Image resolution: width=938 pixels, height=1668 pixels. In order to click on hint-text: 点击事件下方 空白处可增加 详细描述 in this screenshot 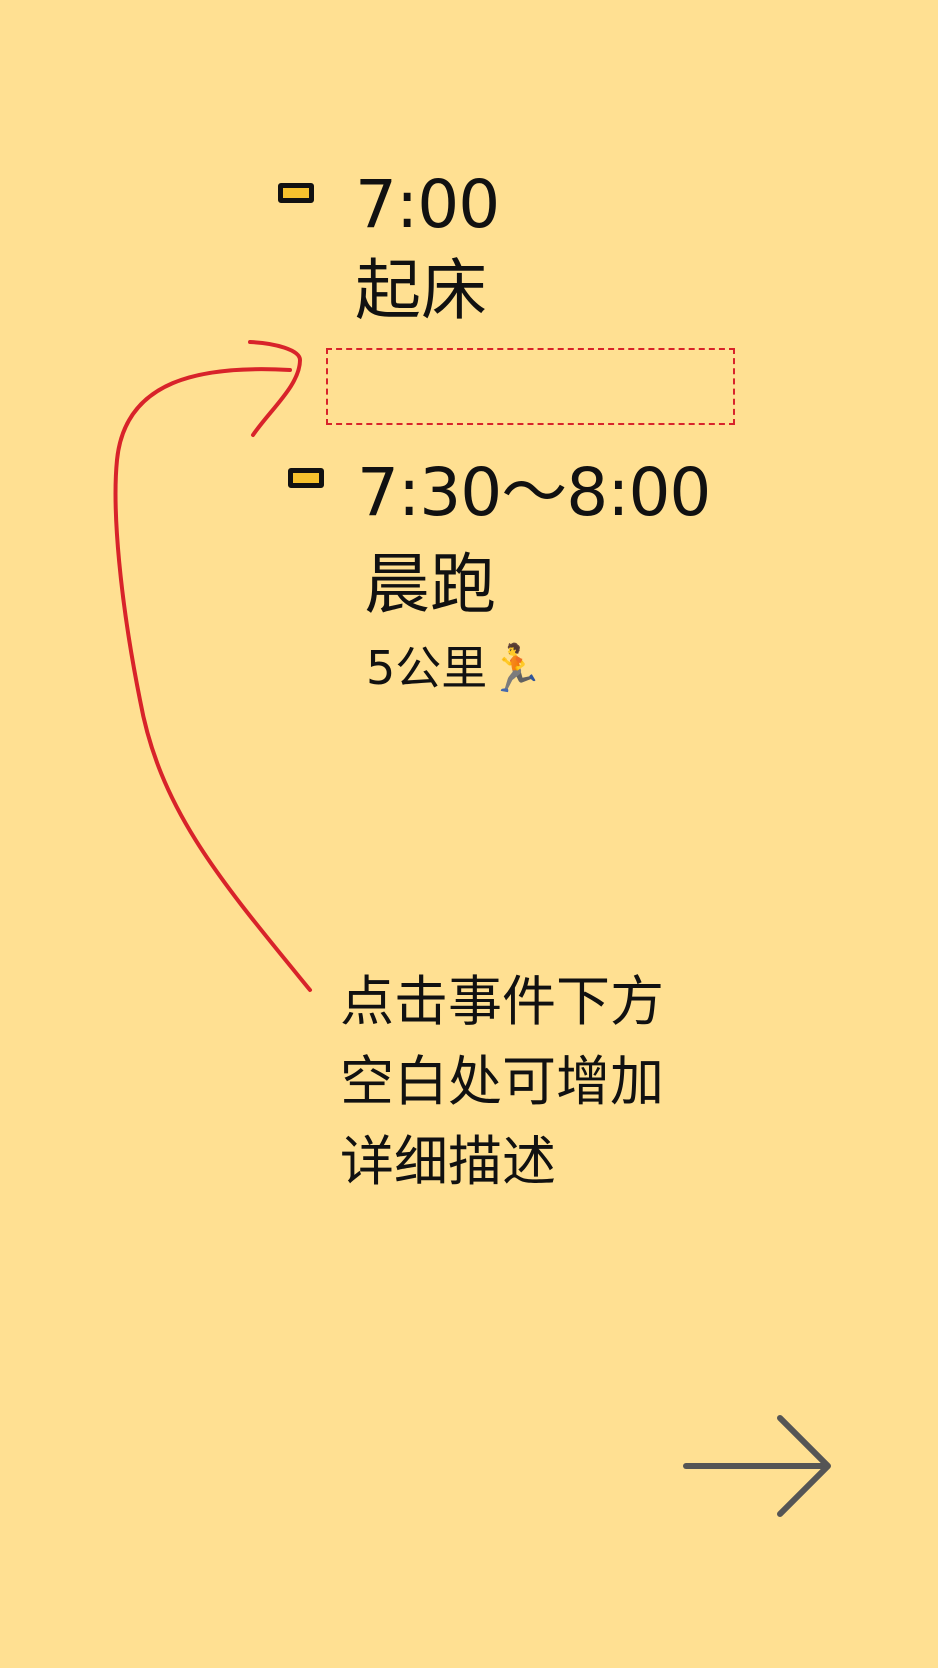, I will do `click(540, 1082)`.